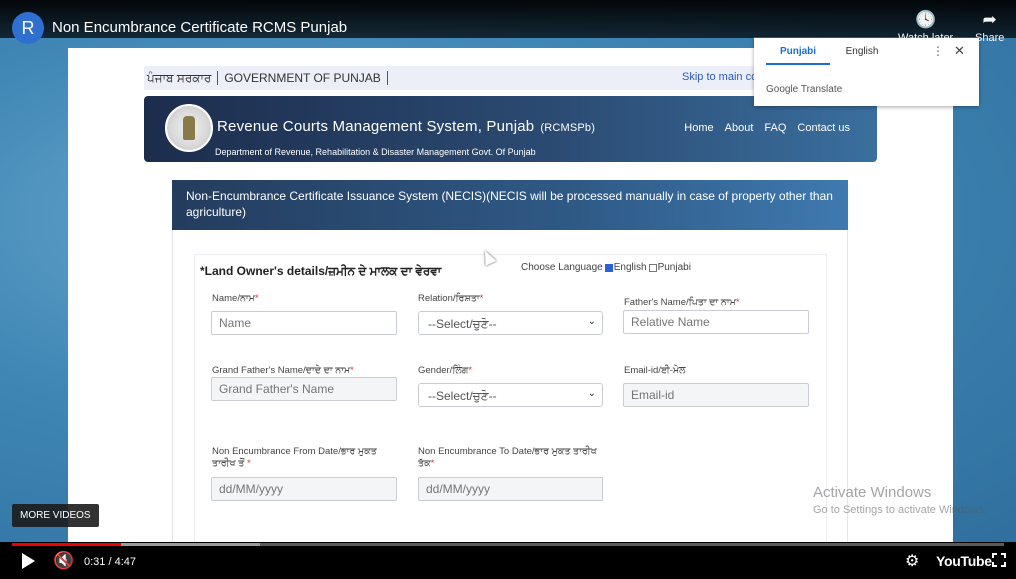 This screenshot has height=579, width=1016. I want to click on gender-label: Gender/ਲਿੰਗ*, so click(445, 370).